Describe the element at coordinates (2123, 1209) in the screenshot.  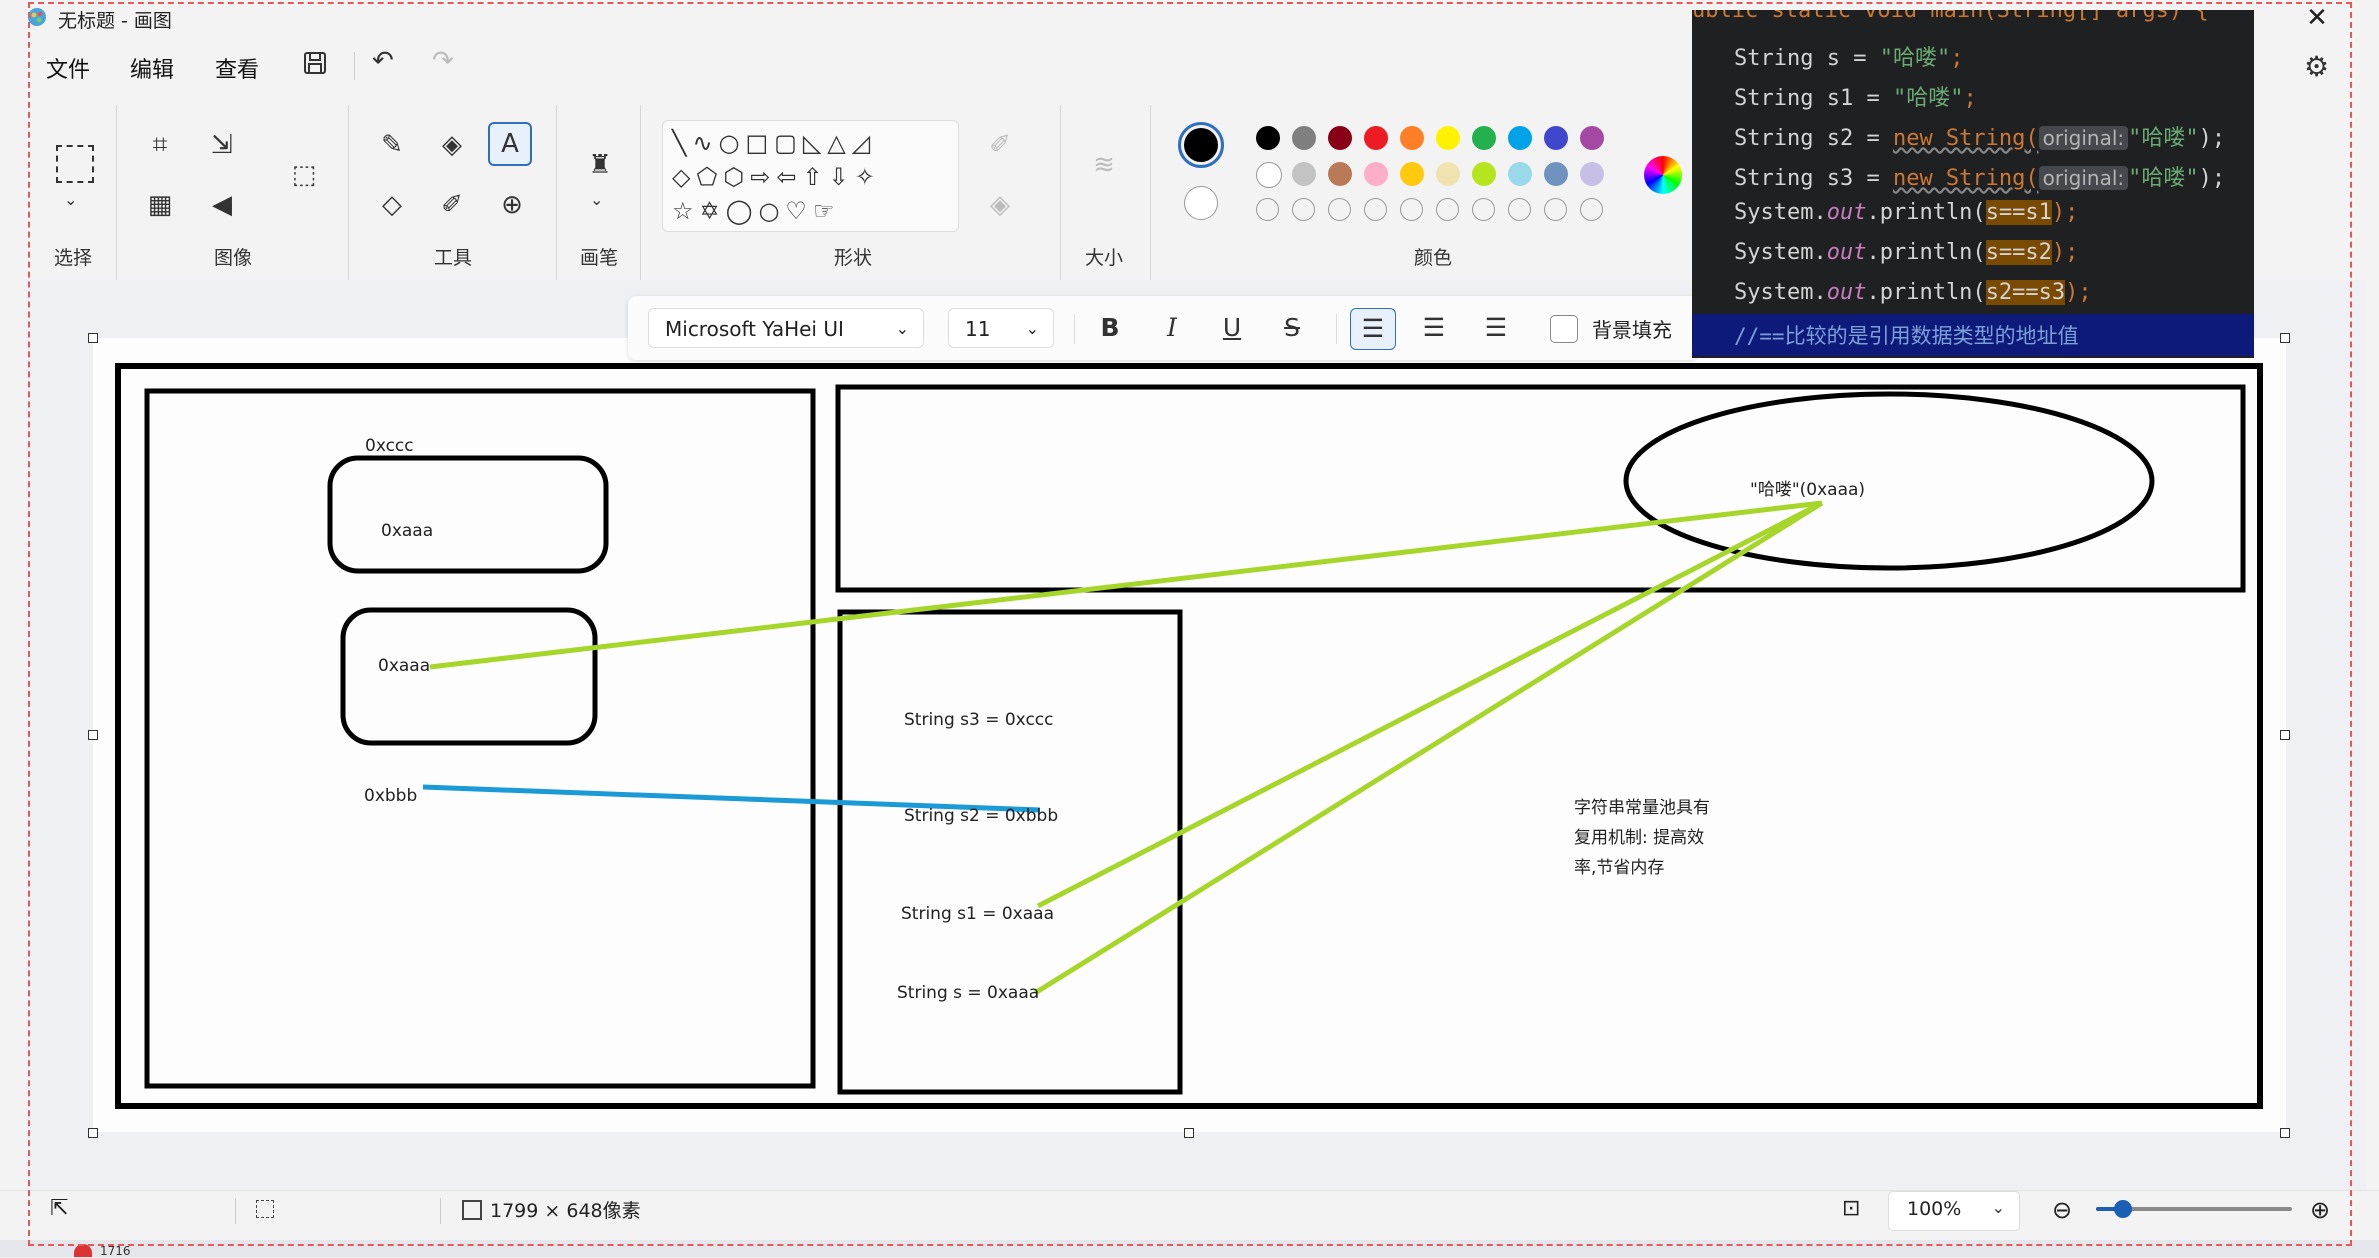
I see `zoom-slider-thumb` at that location.